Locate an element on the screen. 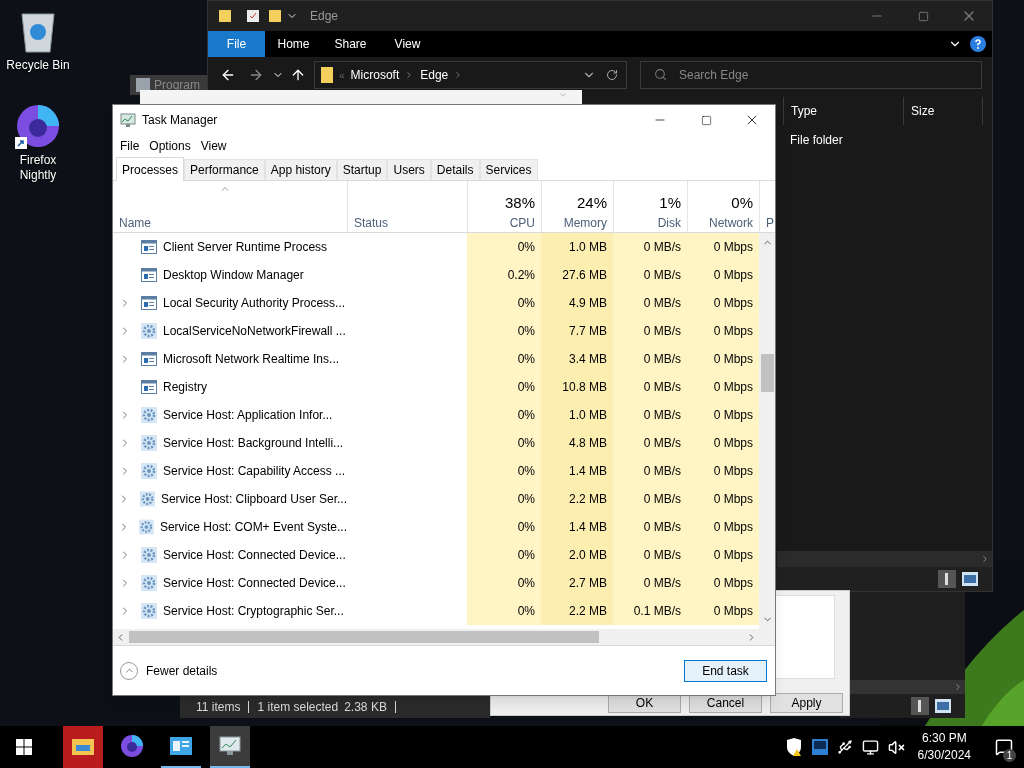 This screenshot has width=1024, height=768. column-header: Size is located at coordinates (943, 111).